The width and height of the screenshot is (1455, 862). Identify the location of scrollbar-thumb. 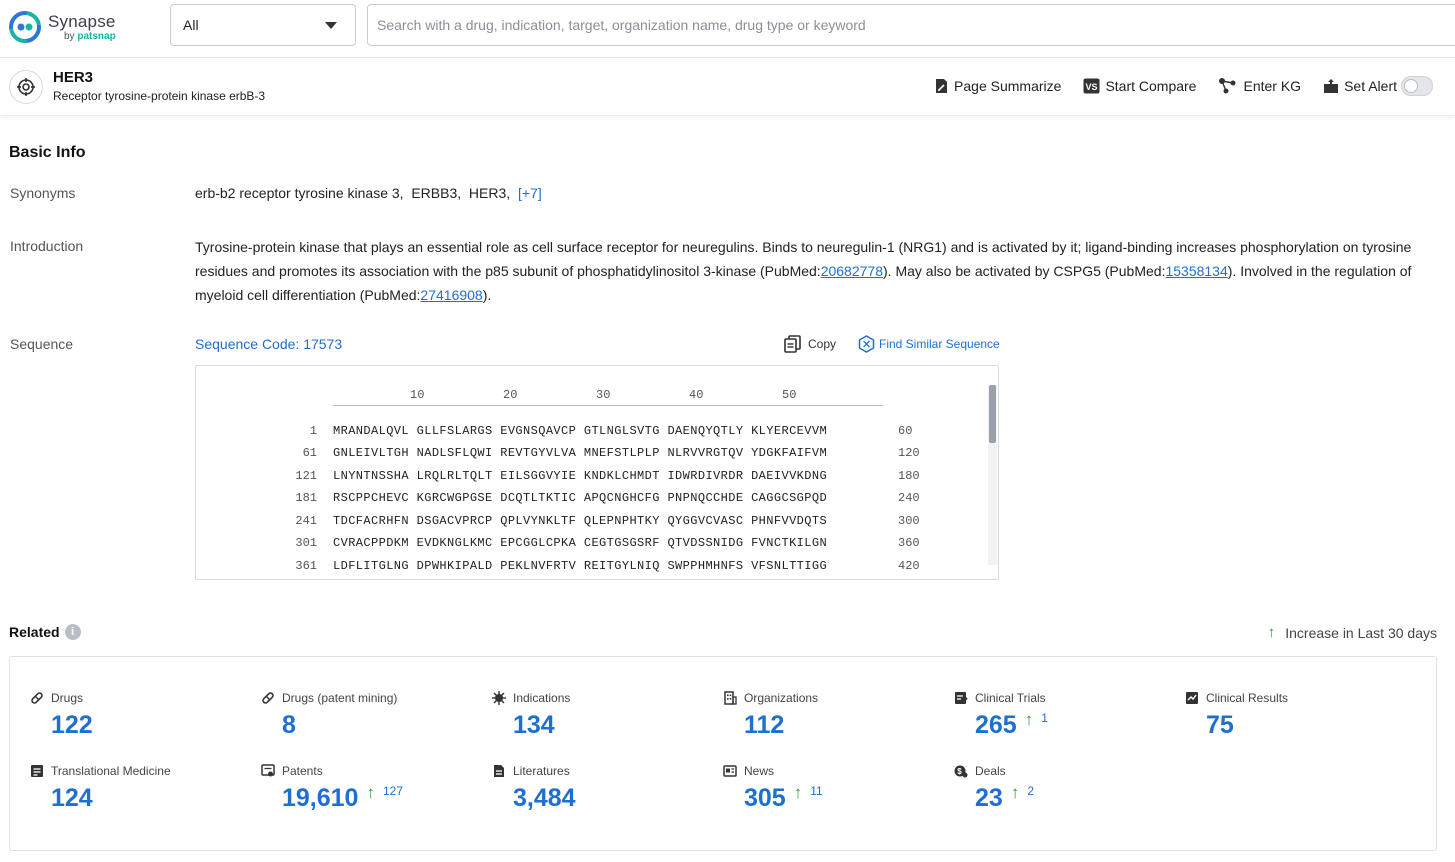
(992, 414).